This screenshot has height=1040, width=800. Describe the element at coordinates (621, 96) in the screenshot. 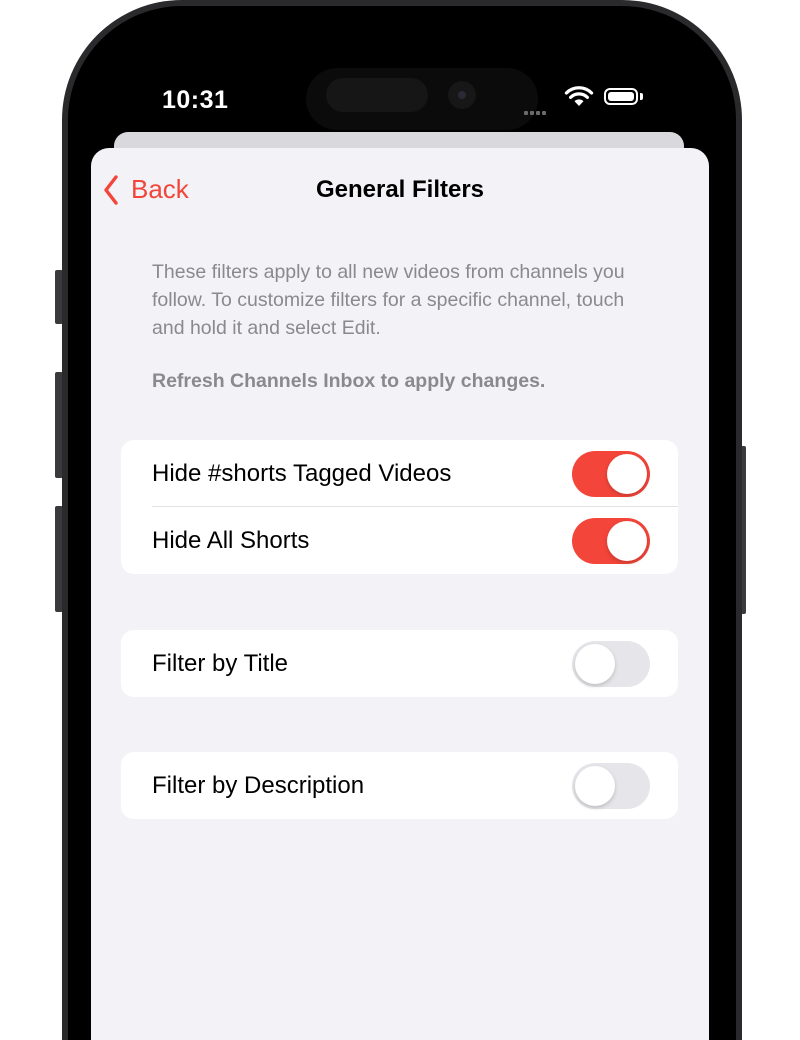

I see `battery-icon` at that location.